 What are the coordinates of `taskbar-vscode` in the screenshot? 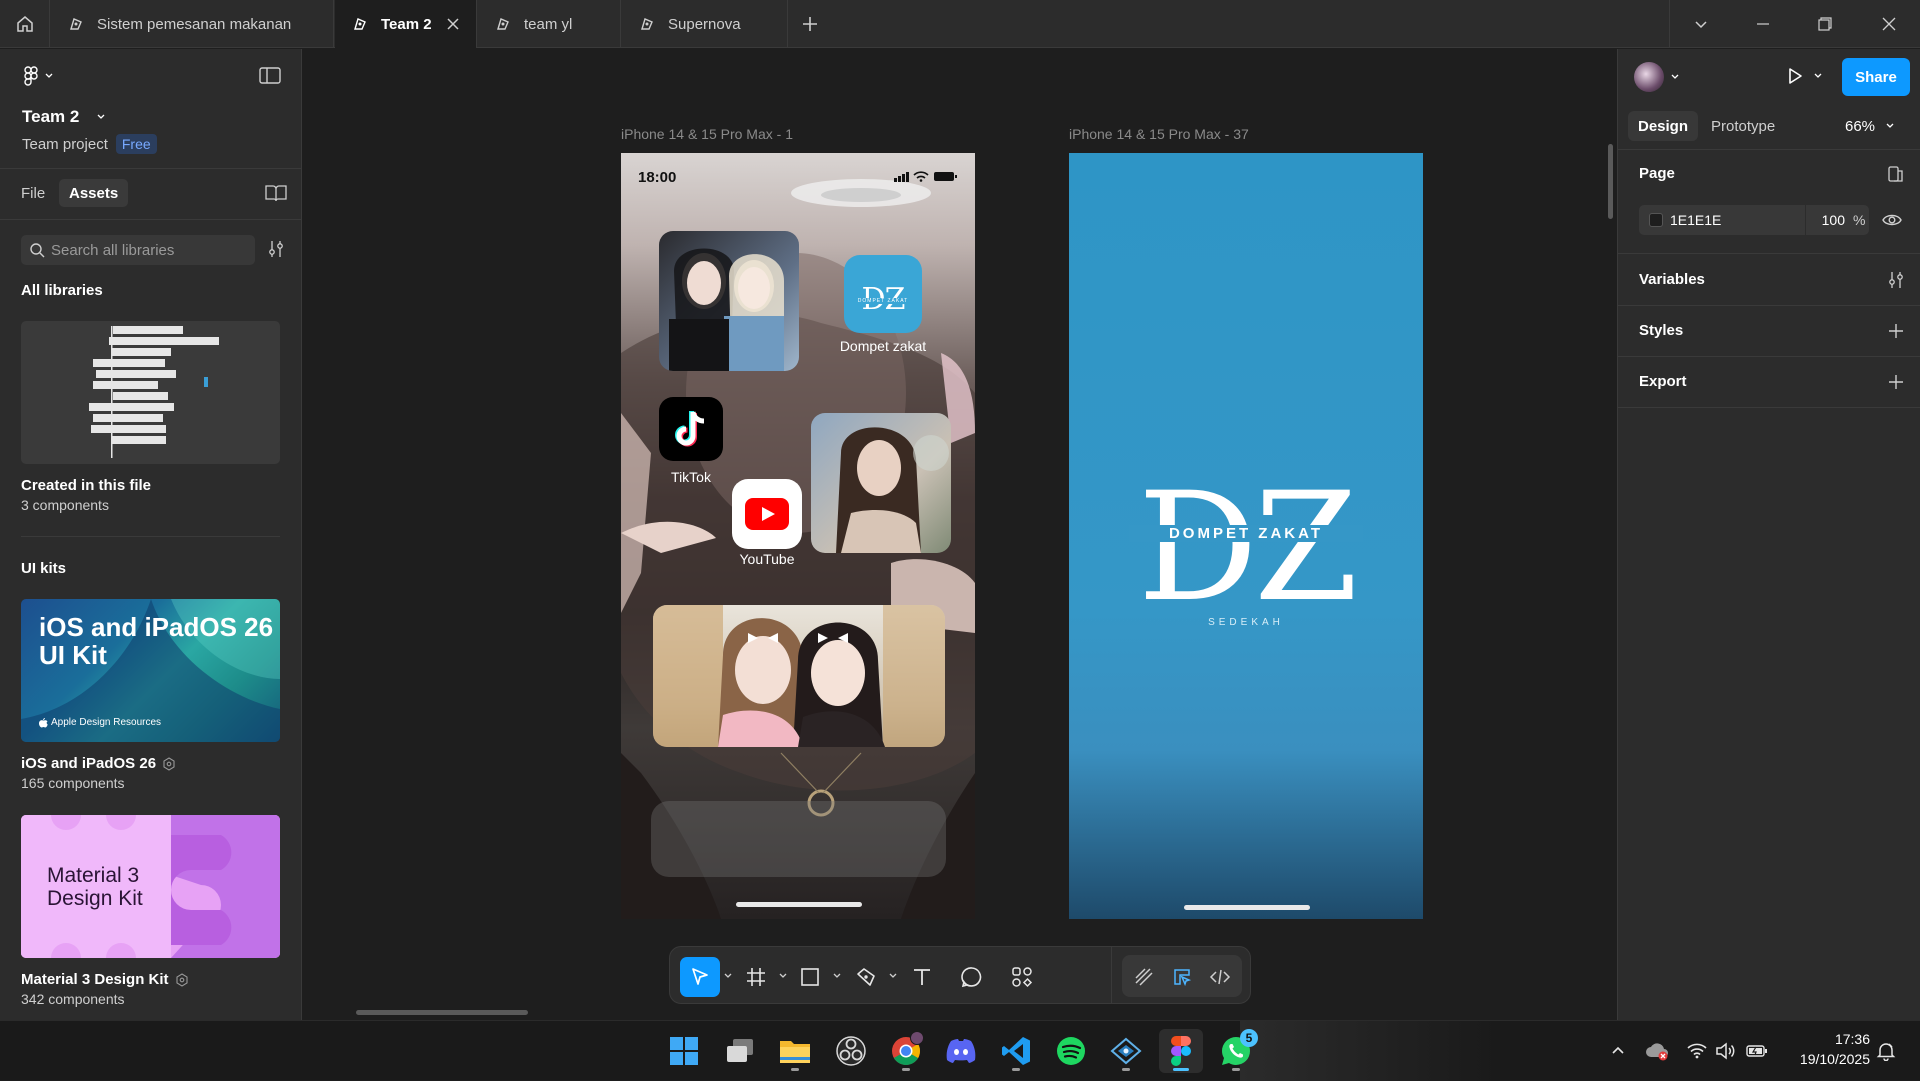 It's located at (1016, 1051).